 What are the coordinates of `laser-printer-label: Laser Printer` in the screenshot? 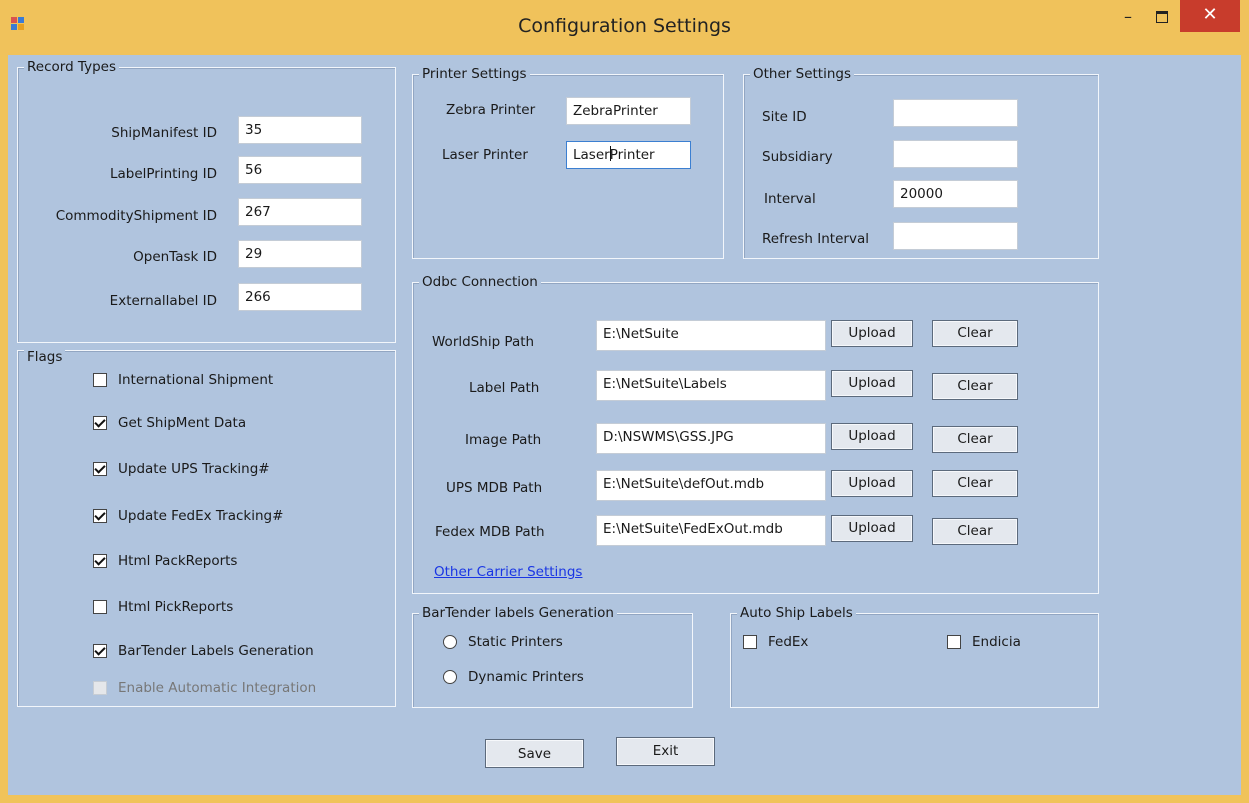 It's located at (485, 155).